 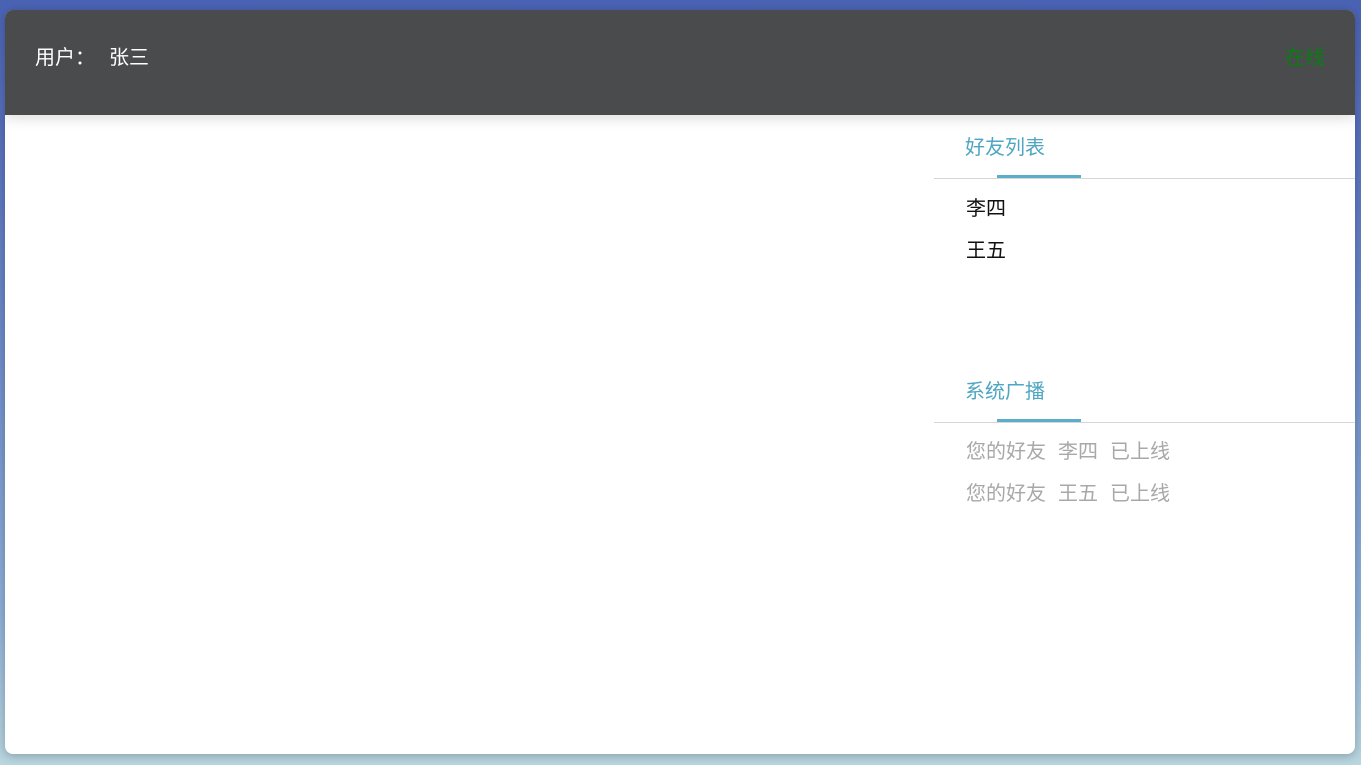 I want to click on broadcast-friend-name: 王五, so click(x=1078, y=493).